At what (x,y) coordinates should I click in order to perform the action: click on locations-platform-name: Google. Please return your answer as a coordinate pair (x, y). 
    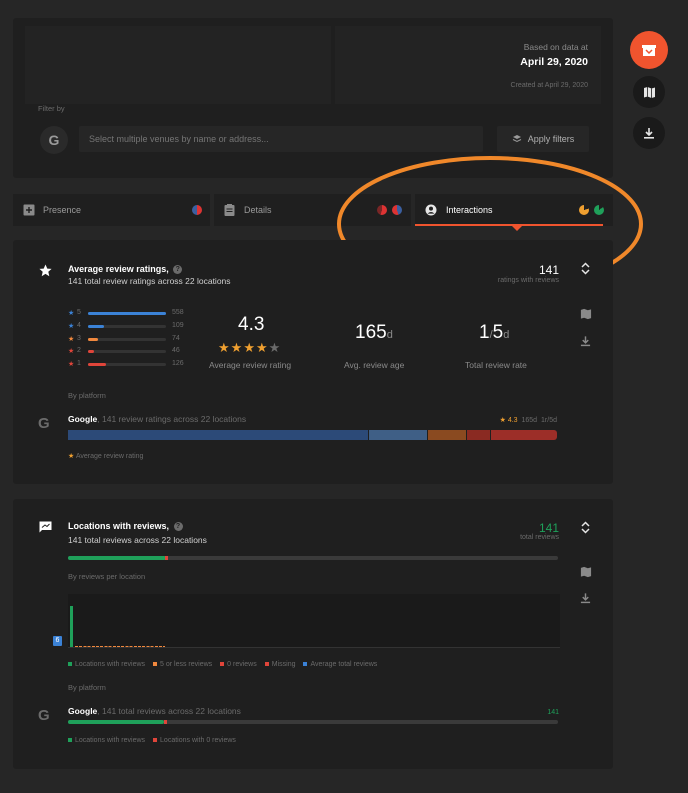
    Looking at the image, I should click on (83, 711).